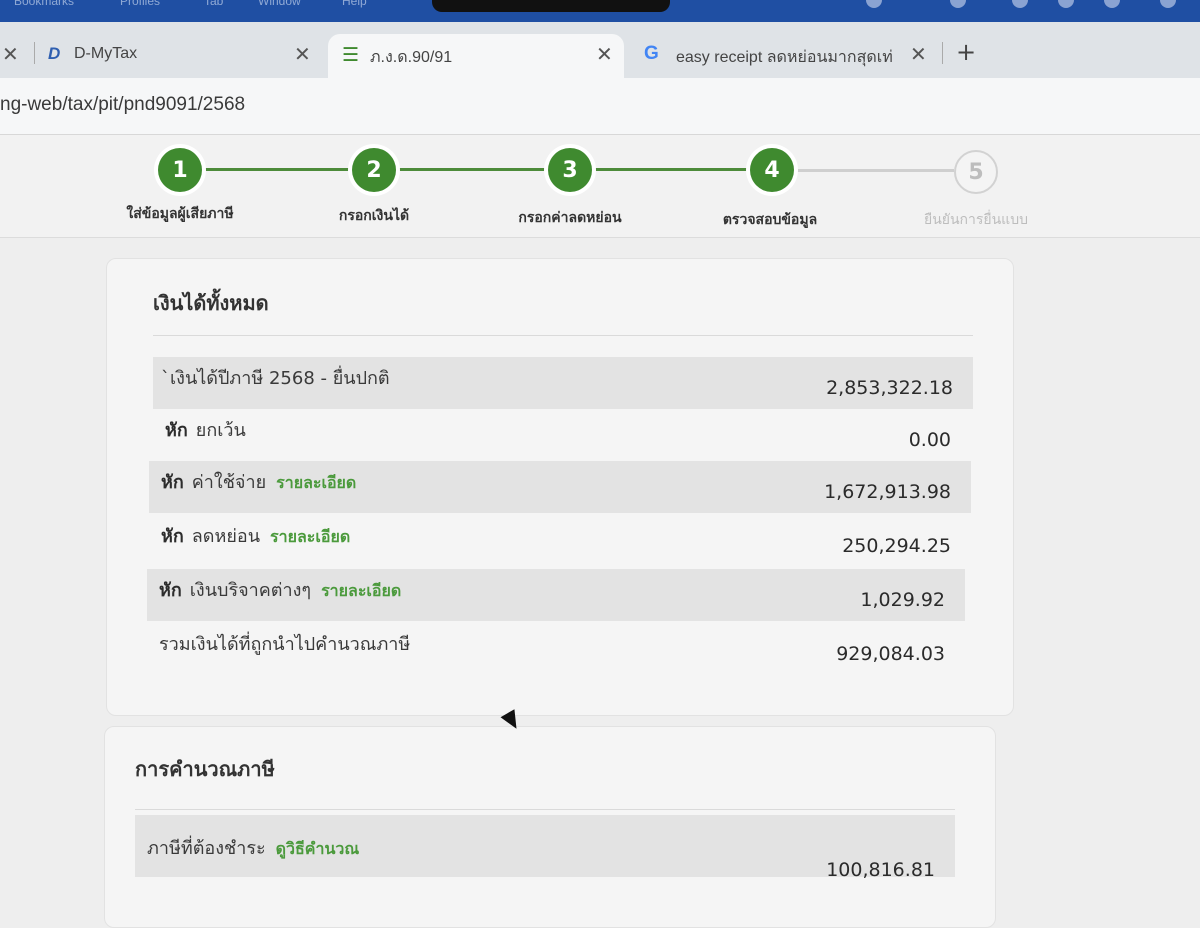  I want to click on step-3-circle: 3, so click(570, 170).